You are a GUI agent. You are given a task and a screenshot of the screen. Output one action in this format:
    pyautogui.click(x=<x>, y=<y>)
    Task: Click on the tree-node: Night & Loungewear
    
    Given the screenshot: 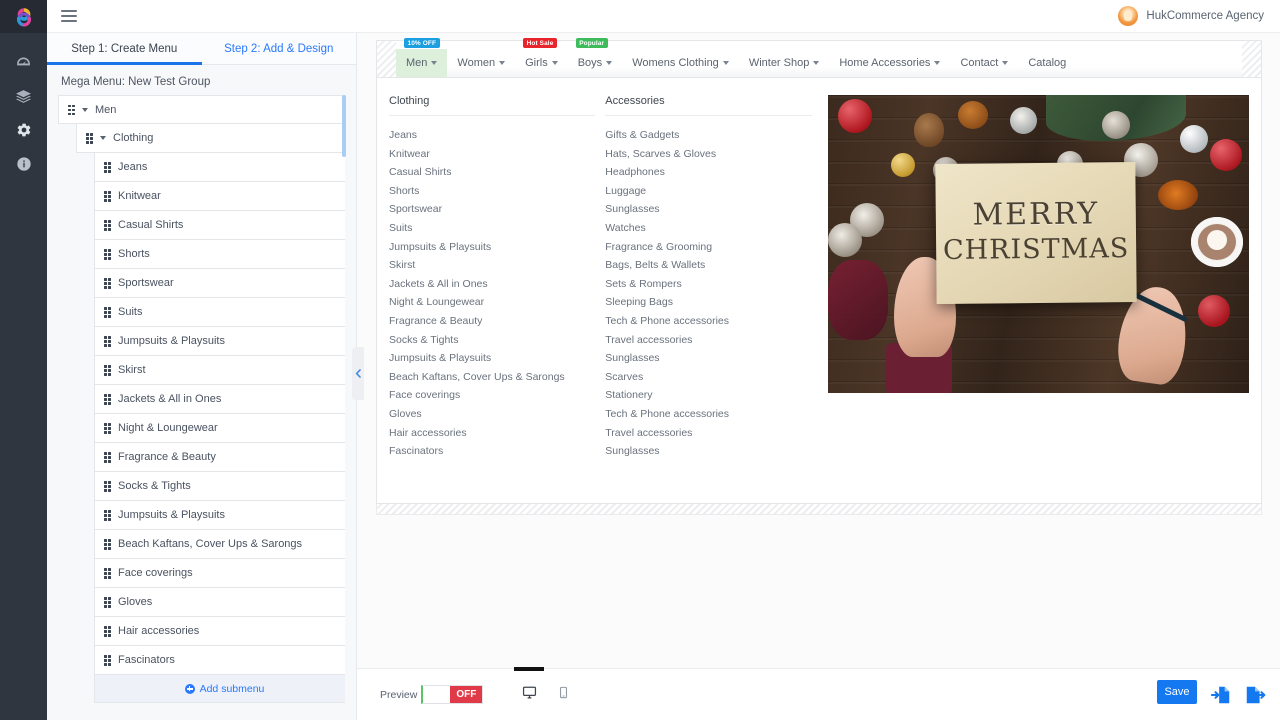 What is the action you would take?
    pyautogui.click(x=219, y=428)
    